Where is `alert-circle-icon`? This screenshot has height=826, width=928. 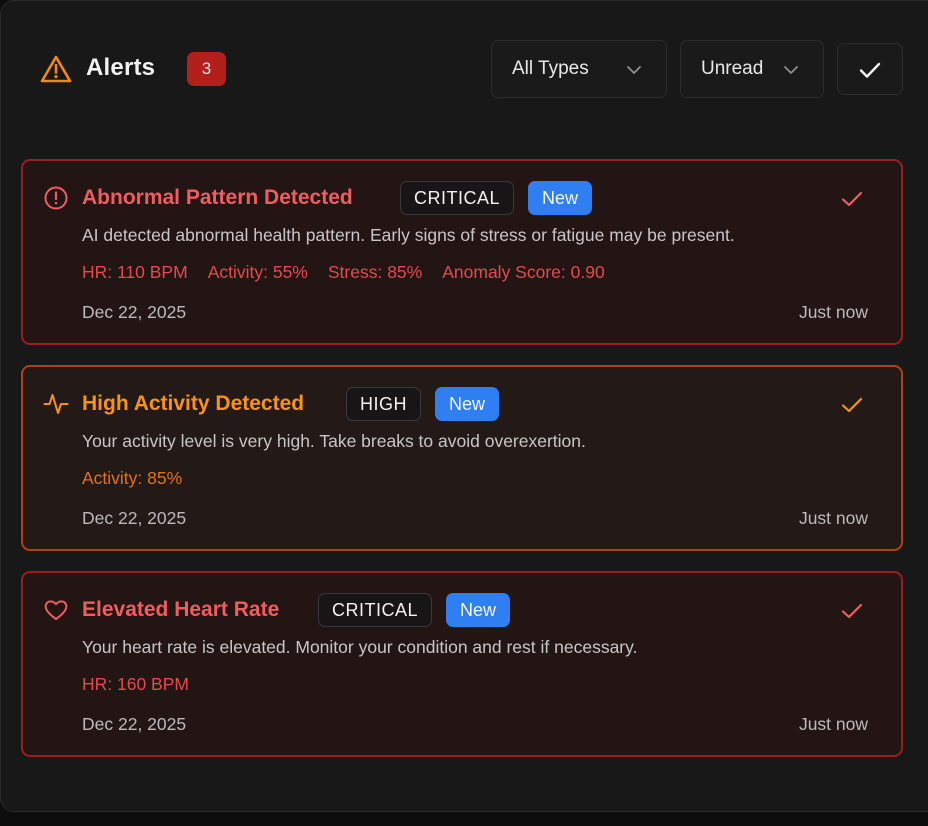
alert-circle-icon is located at coordinates (56, 198).